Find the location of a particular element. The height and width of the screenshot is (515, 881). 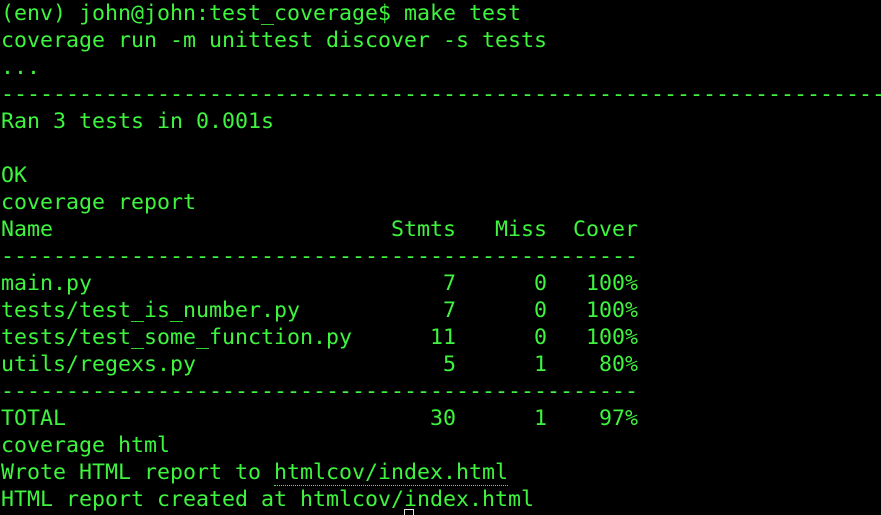

coverage-report-command: coverage report is located at coordinates (99, 202).